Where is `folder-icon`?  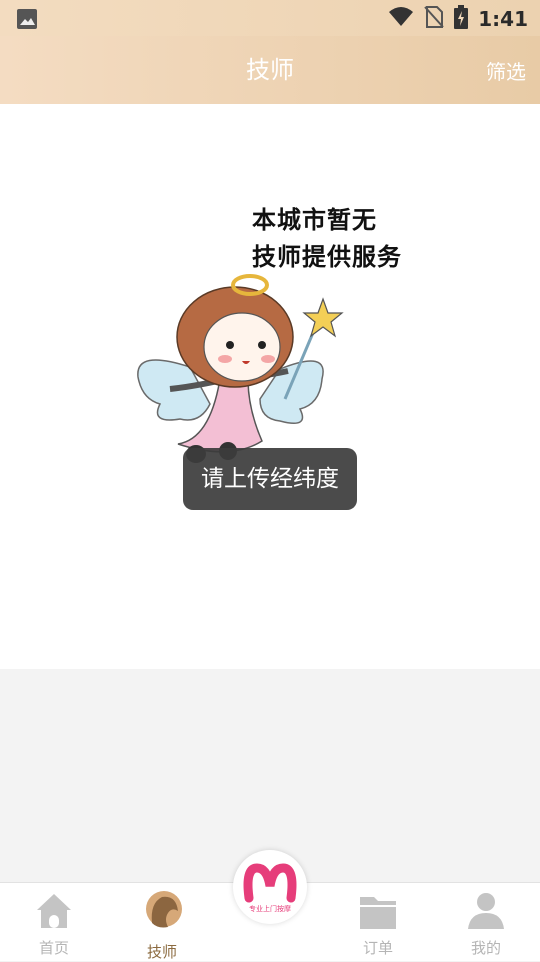
folder-icon is located at coordinates (378, 913).